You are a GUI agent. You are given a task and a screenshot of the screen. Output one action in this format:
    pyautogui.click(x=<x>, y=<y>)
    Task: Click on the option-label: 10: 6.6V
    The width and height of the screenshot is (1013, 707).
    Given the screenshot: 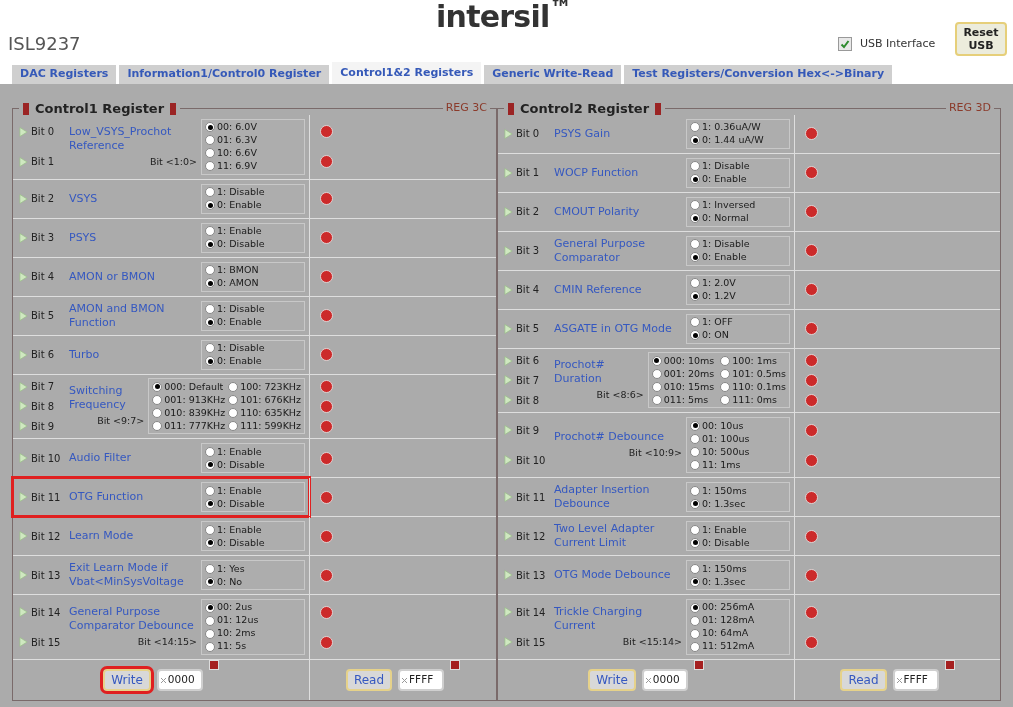 What is the action you would take?
    pyautogui.click(x=237, y=153)
    